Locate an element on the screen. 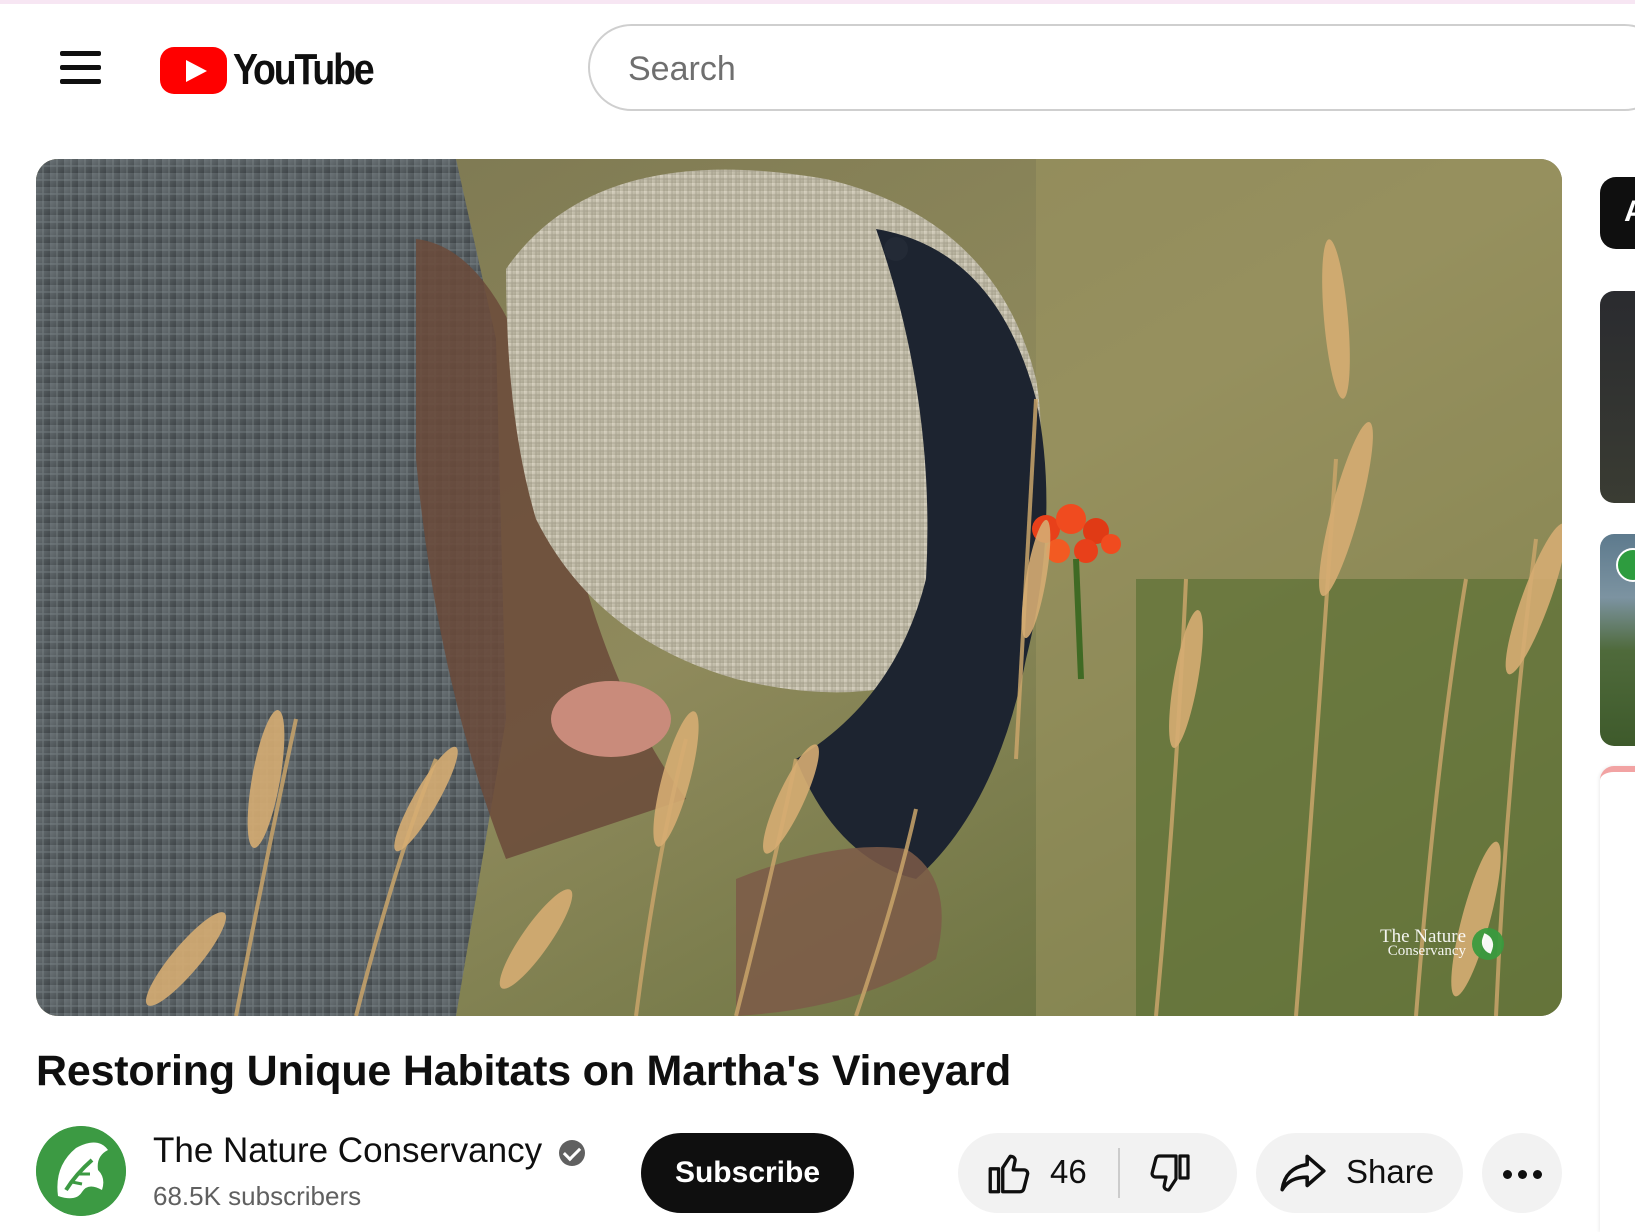 The height and width of the screenshot is (1232, 1635). share-label: Share is located at coordinates (1390, 1171).